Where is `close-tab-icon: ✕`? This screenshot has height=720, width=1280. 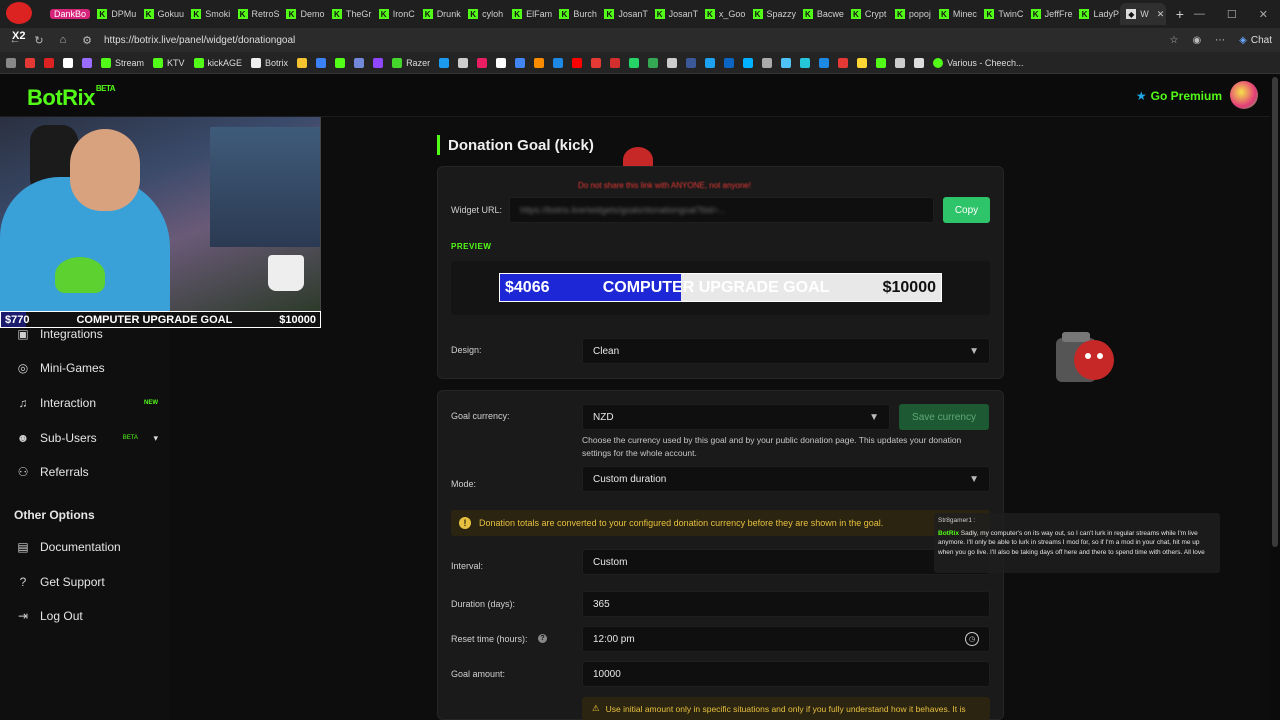 close-tab-icon: ✕ is located at coordinates (1161, 14).